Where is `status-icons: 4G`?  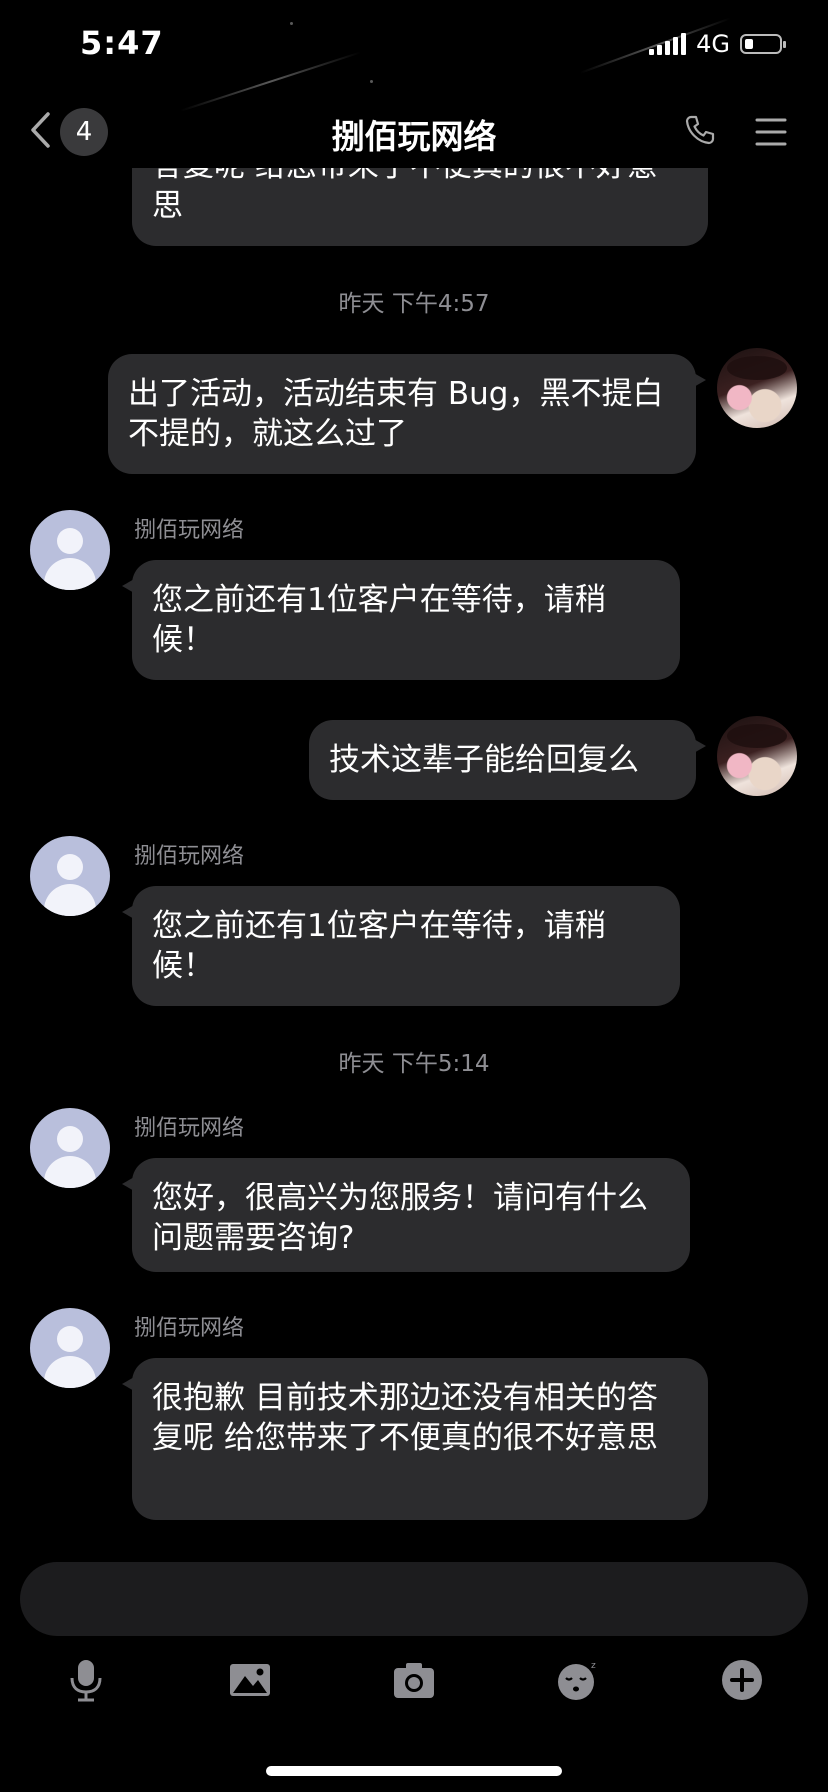 status-icons: 4G is located at coordinates (717, 44).